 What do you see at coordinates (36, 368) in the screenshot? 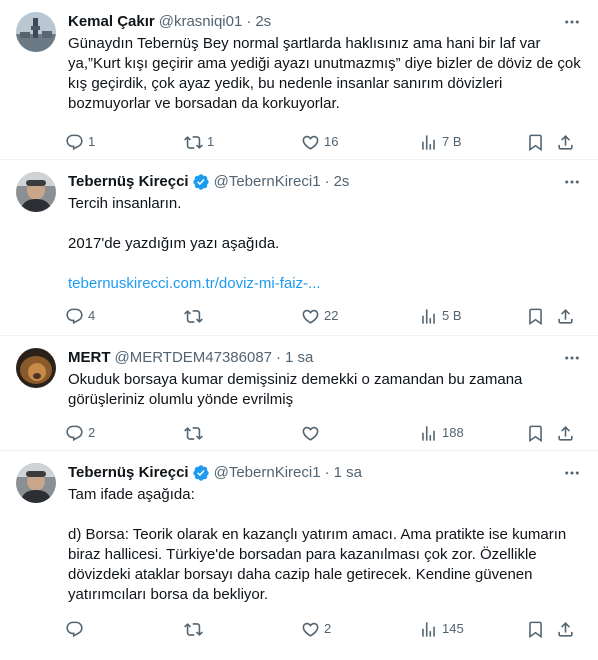
I see `lion-avatar-icon` at bounding box center [36, 368].